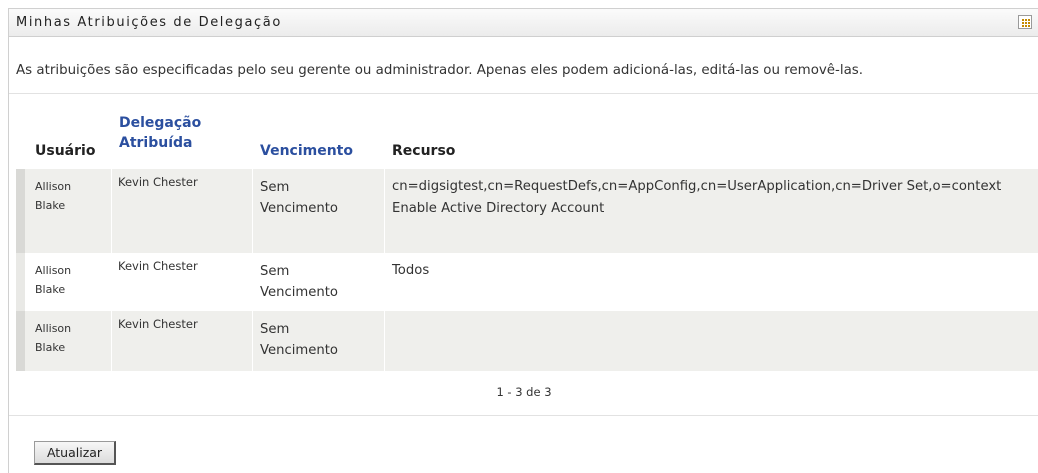 The width and height of the screenshot is (1038, 473). What do you see at coordinates (149, 22) in the screenshot?
I see `panel-title: Minhas Atribuições de Delegação` at bounding box center [149, 22].